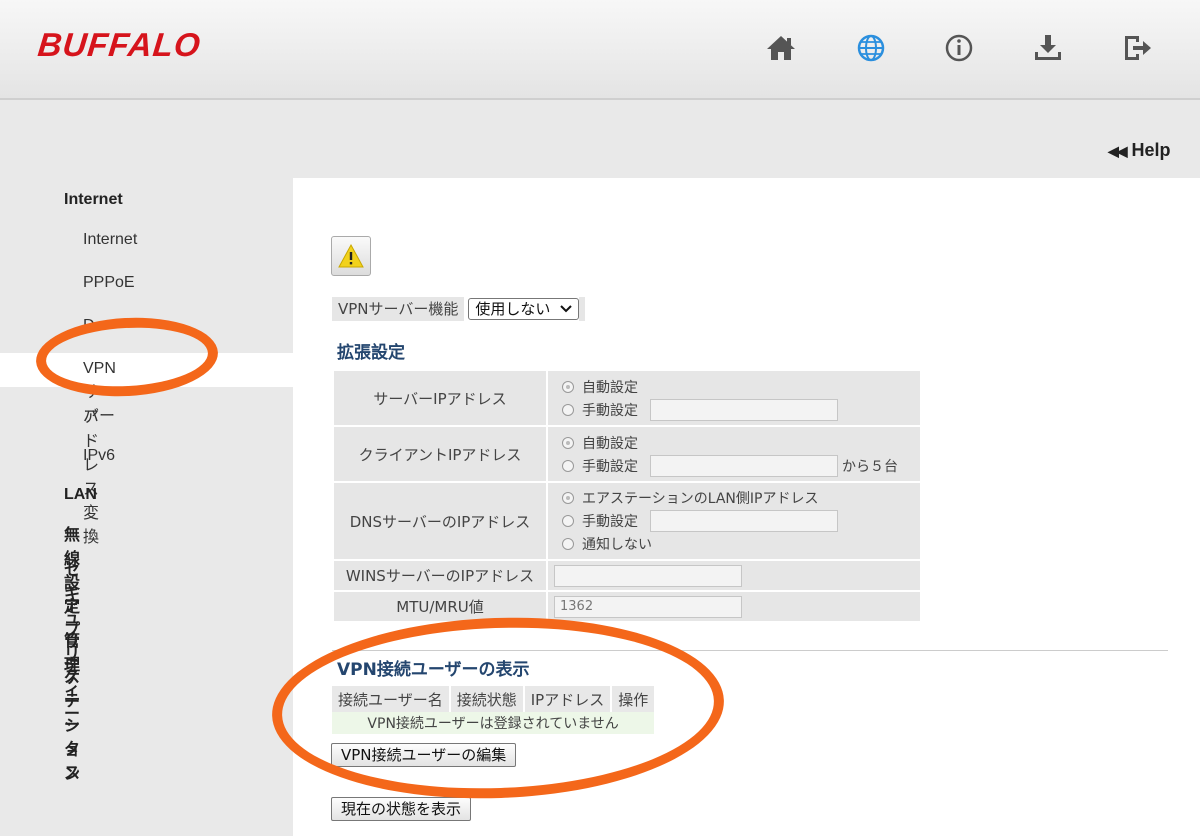  I want to click on vpn-function-pad, so click(582, 309).